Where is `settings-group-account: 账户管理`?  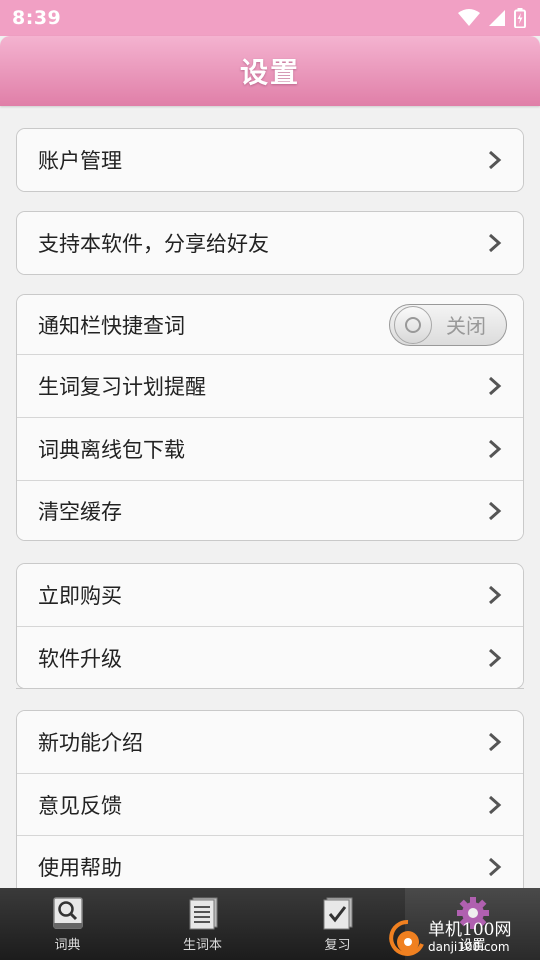
settings-group-account: 账户管理 is located at coordinates (270, 160).